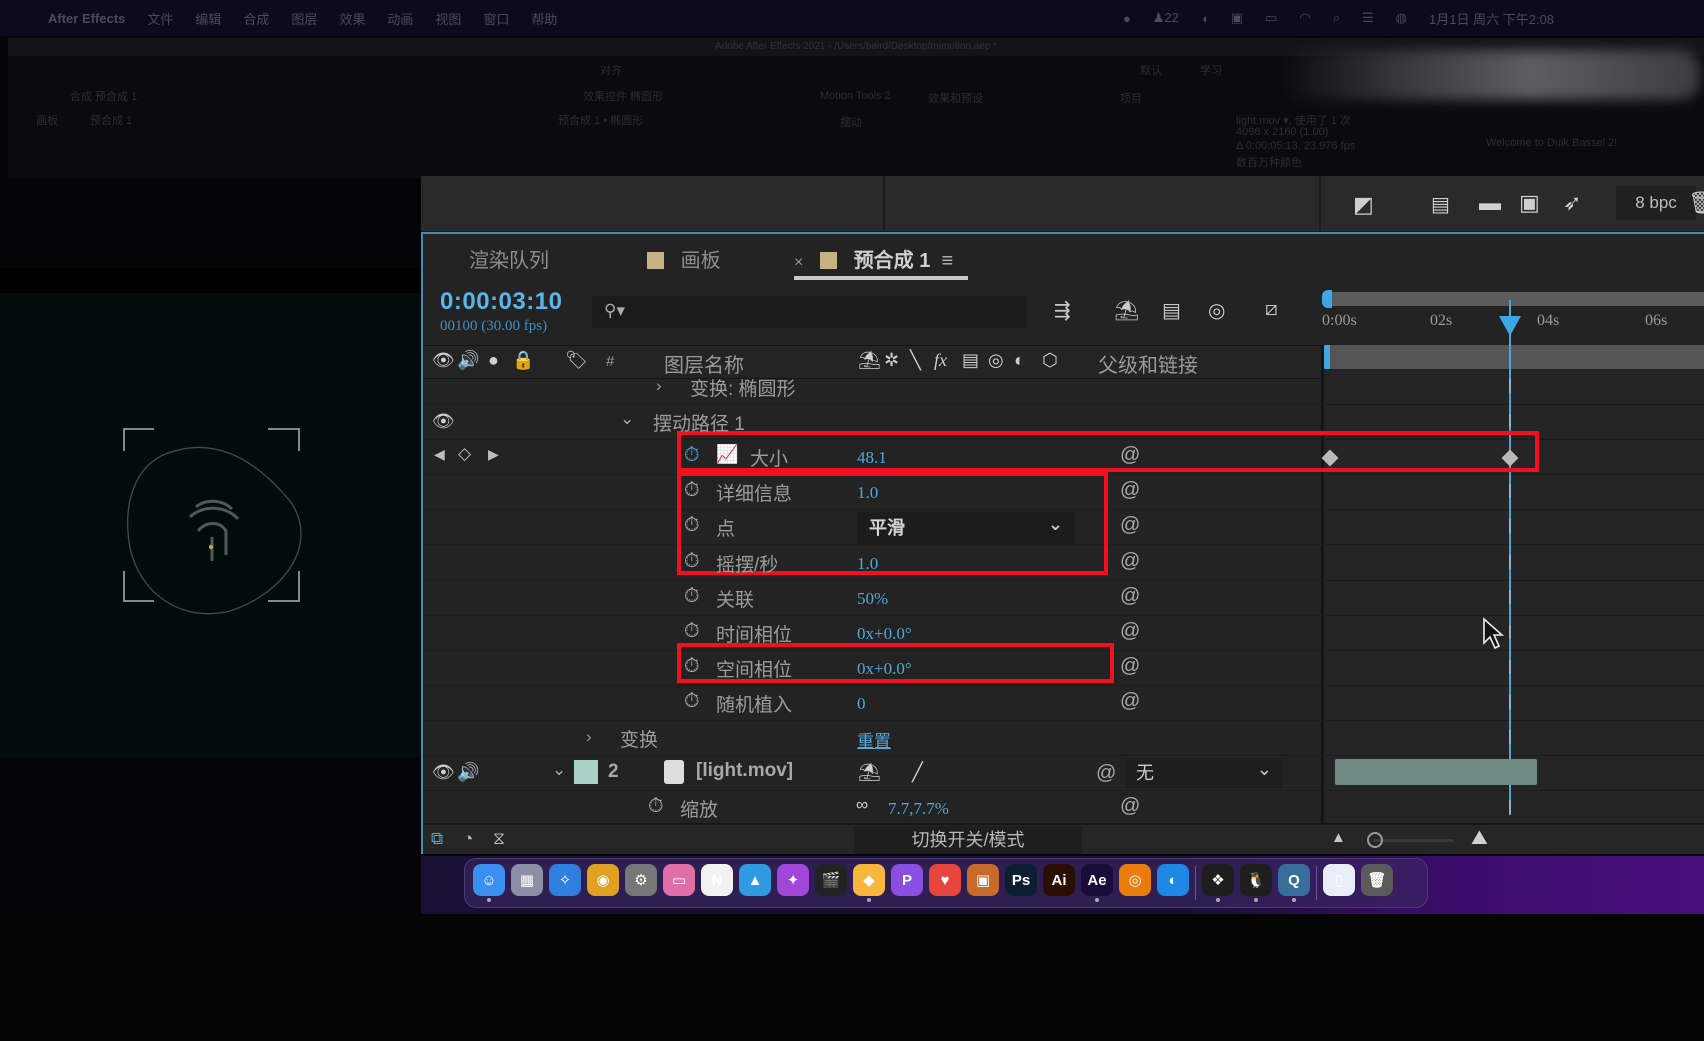  What do you see at coordinates (1216, 310) in the screenshot?
I see `motion-blur-icon: ◎` at bounding box center [1216, 310].